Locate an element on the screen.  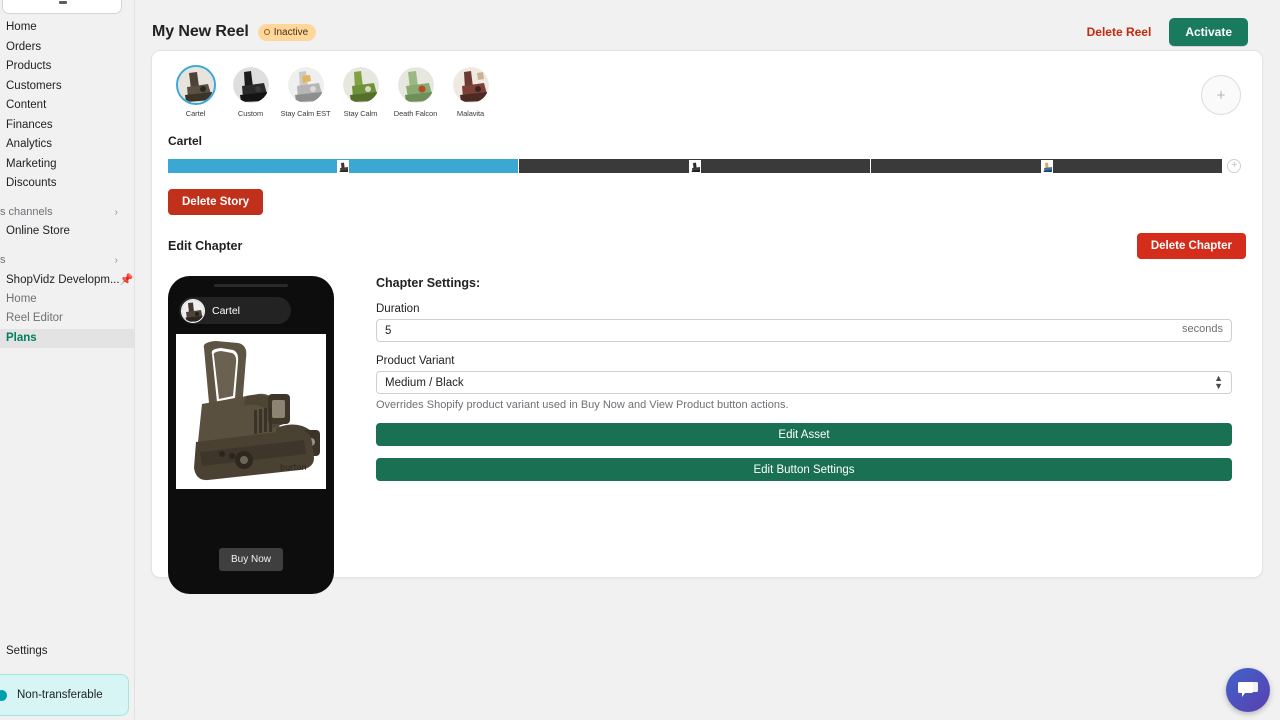
sidebar-item-home: Home is located at coordinates (67, 28).